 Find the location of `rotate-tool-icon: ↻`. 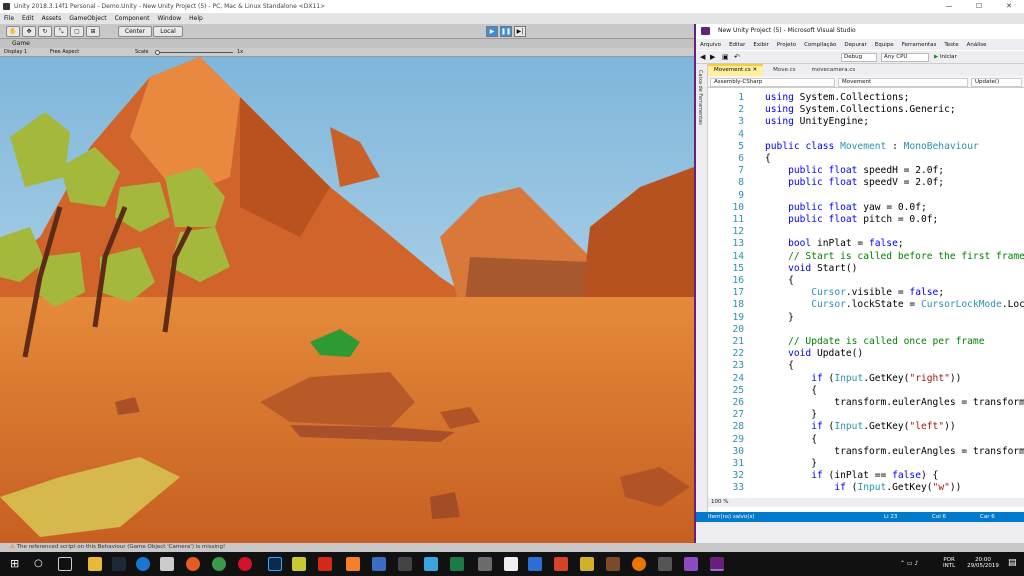

rotate-tool-icon: ↻ is located at coordinates (45, 31).